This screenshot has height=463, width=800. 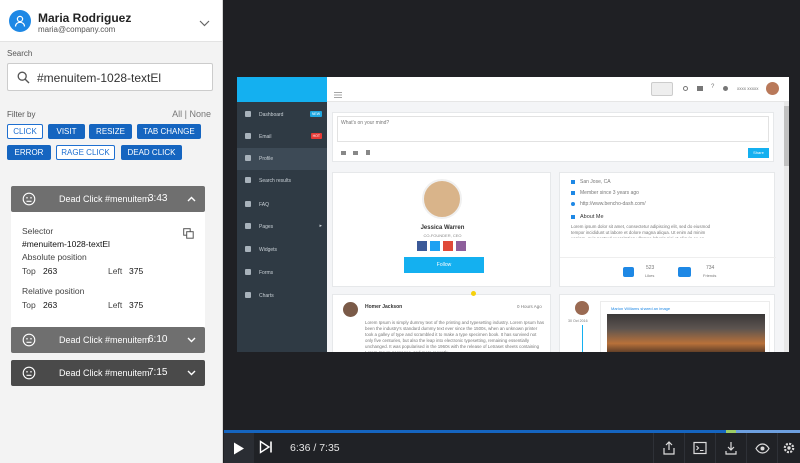 What do you see at coordinates (700, 88) in the screenshot?
I see `mail-icon` at bounding box center [700, 88].